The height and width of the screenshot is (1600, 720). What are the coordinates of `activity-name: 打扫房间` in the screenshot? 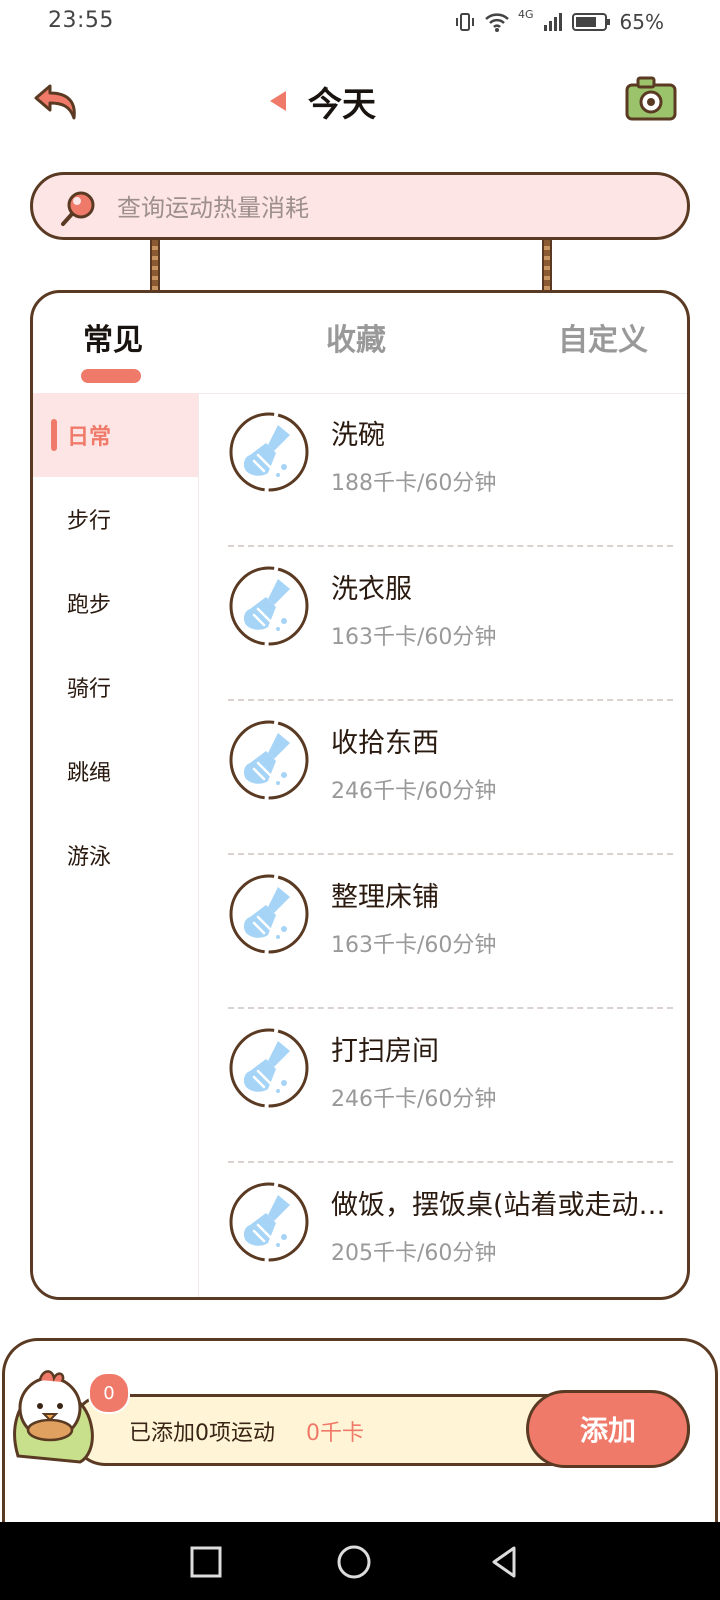 It's located at (385, 1051).